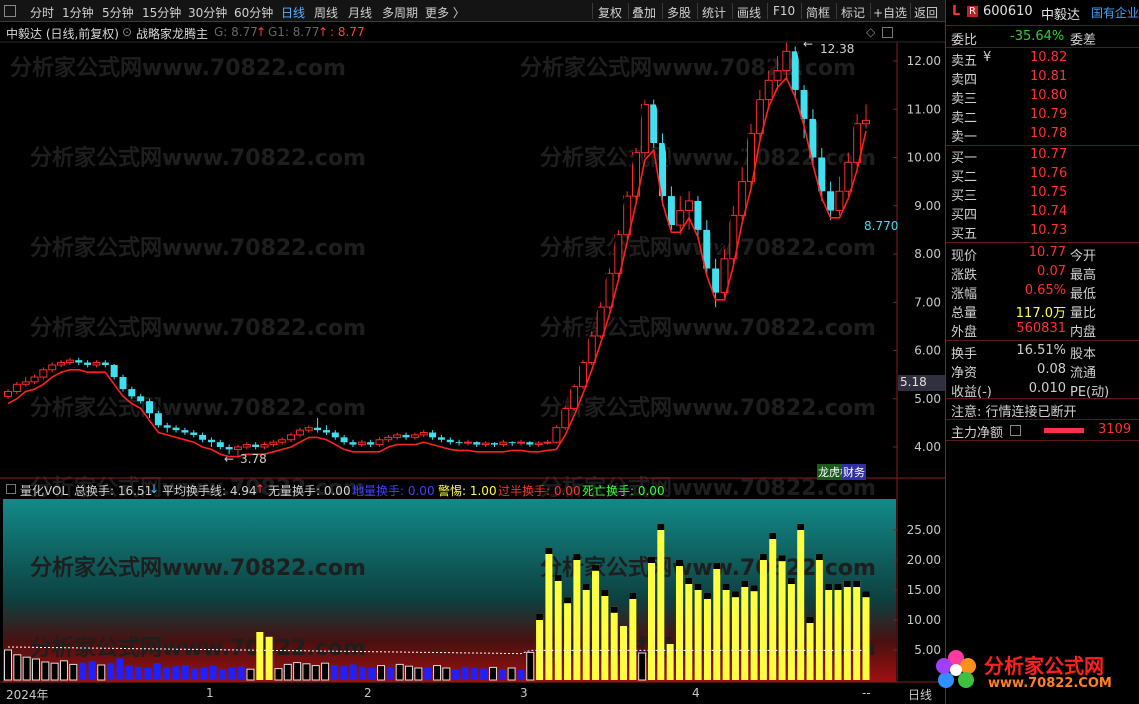  I want to click on ask-row: 卖五 ¥10.82, so click(1042, 59).